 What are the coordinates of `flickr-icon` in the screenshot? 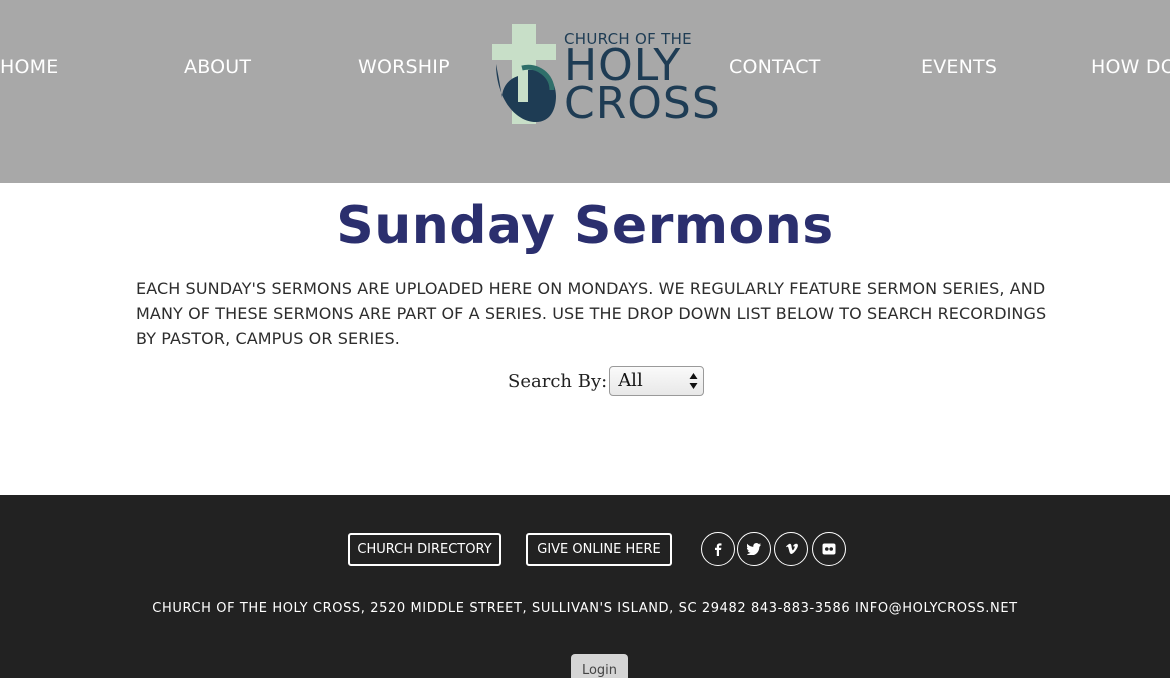 It's located at (829, 549).